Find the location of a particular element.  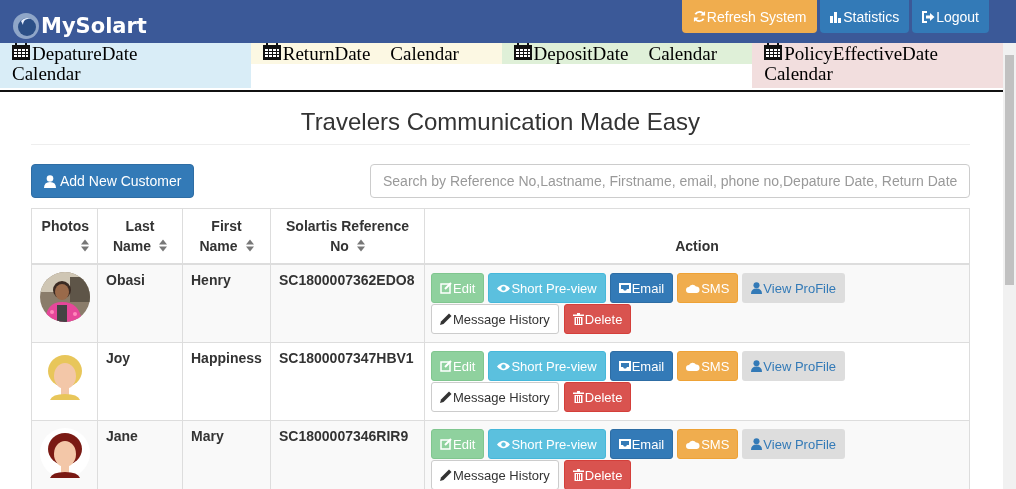

table-cell: Jane is located at coordinates (140, 454).